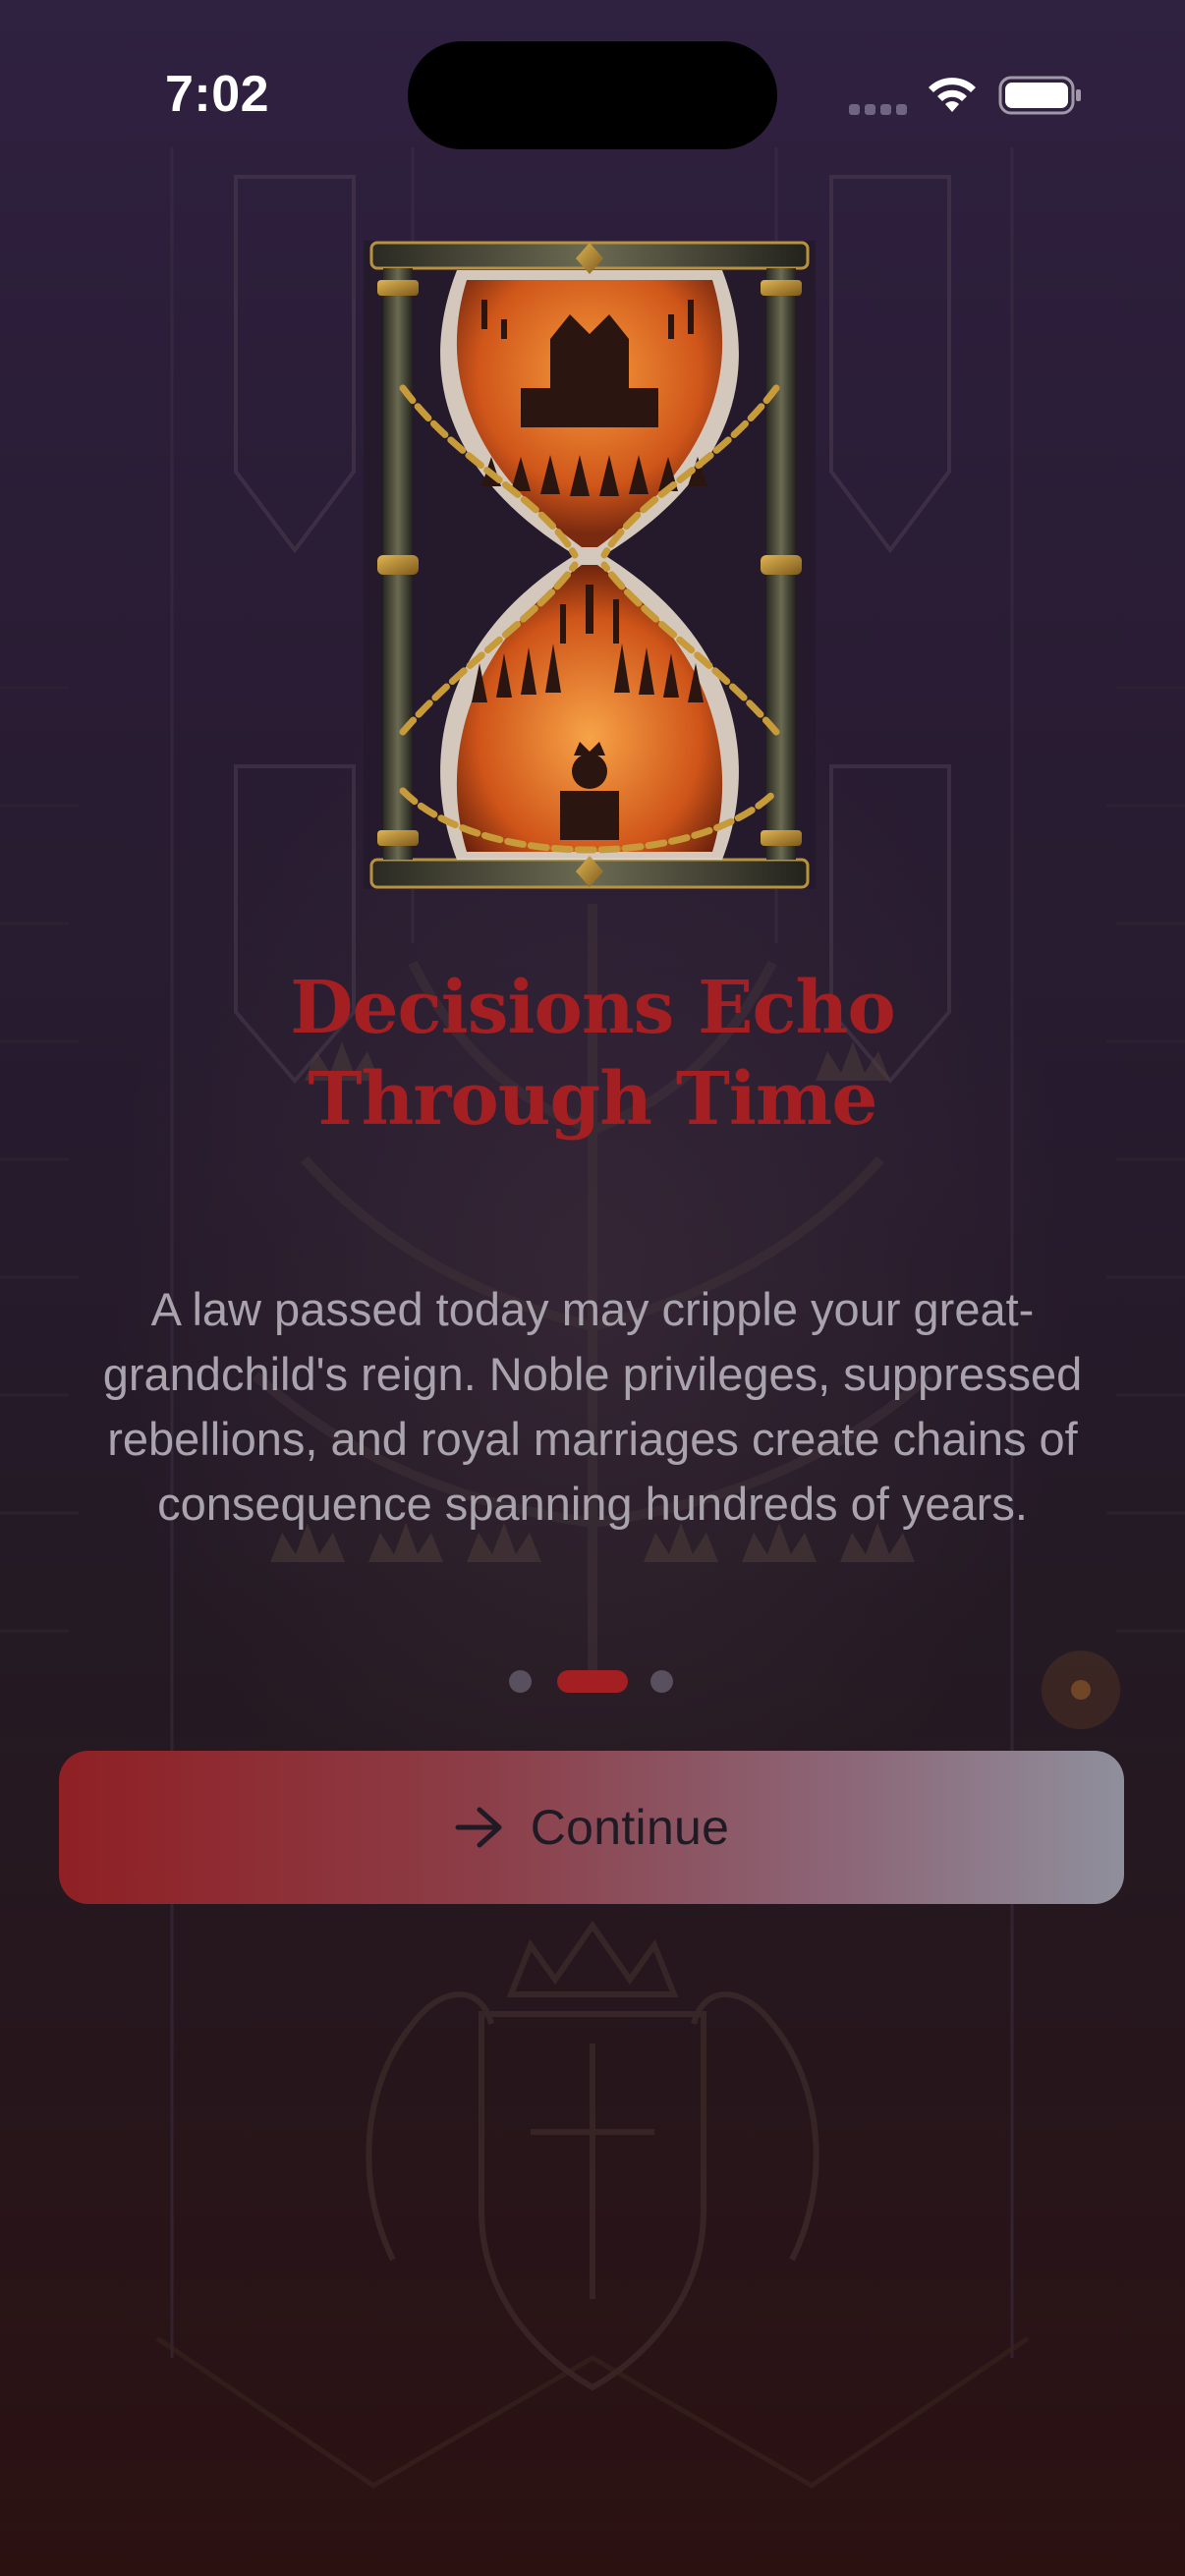 The image size is (1185, 2576). What do you see at coordinates (953, 95) in the screenshot?
I see `wifi-icon` at bounding box center [953, 95].